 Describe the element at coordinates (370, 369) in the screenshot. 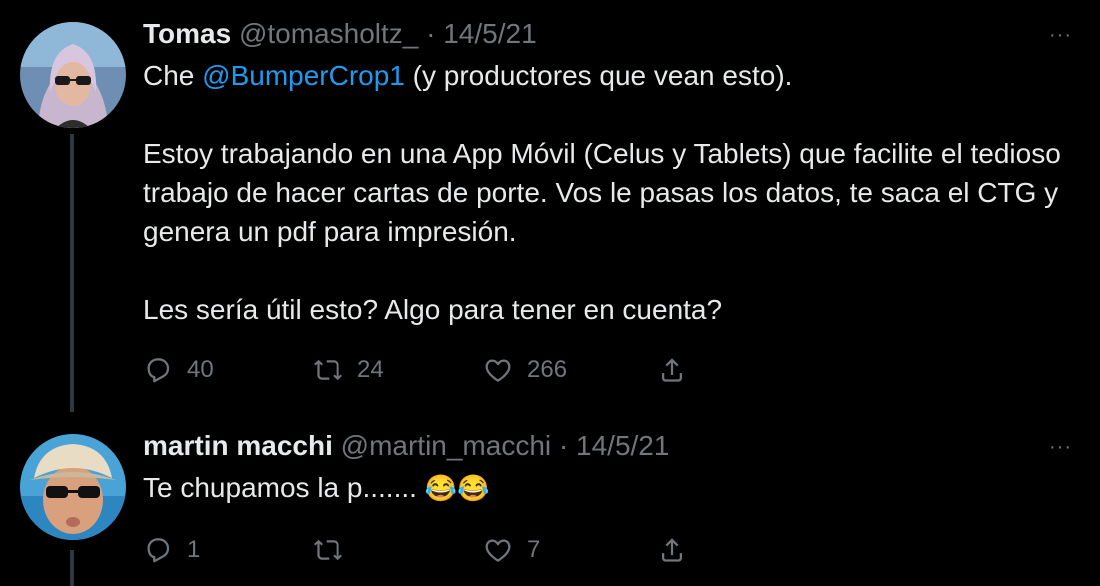

I see `retweet-count: 24` at that location.